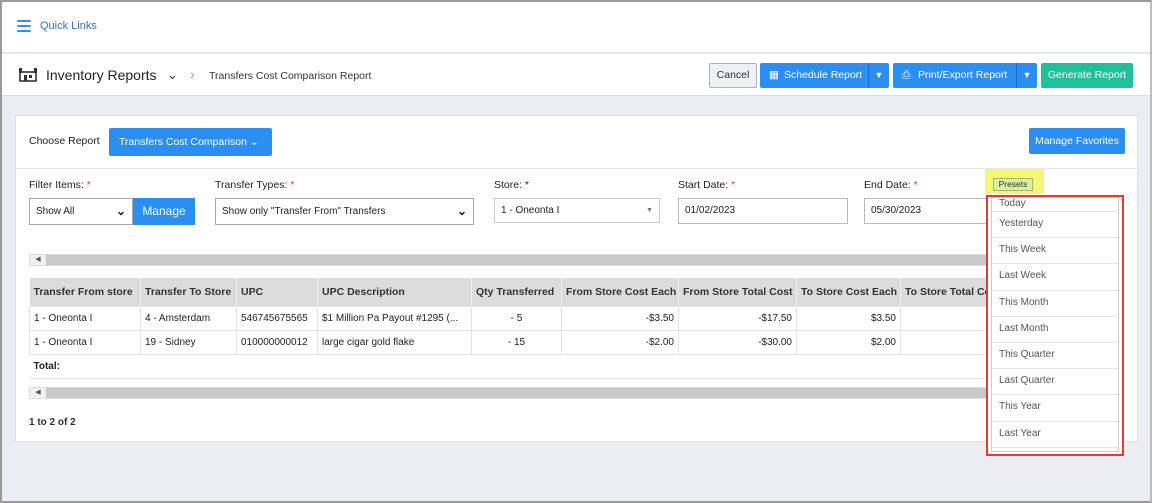 This screenshot has width=1152, height=503. Describe the element at coordinates (24, 26) in the screenshot. I see `menu-icon` at that location.